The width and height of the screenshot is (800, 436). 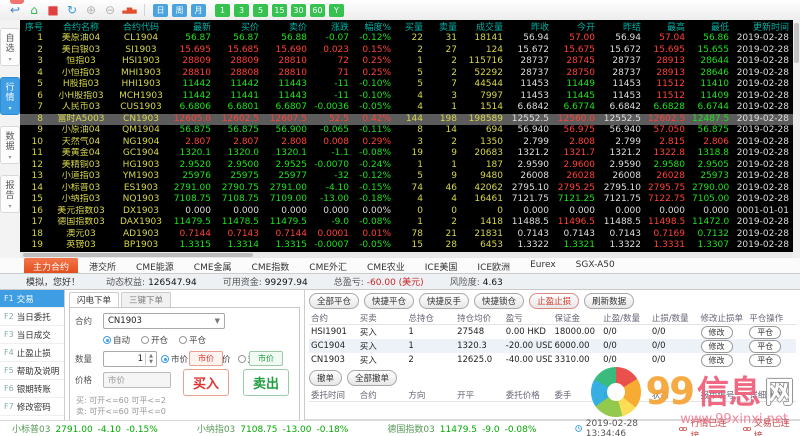 What do you see at coordinates (34, 10) in the screenshot?
I see `home-icon: ⌂` at bounding box center [34, 10].